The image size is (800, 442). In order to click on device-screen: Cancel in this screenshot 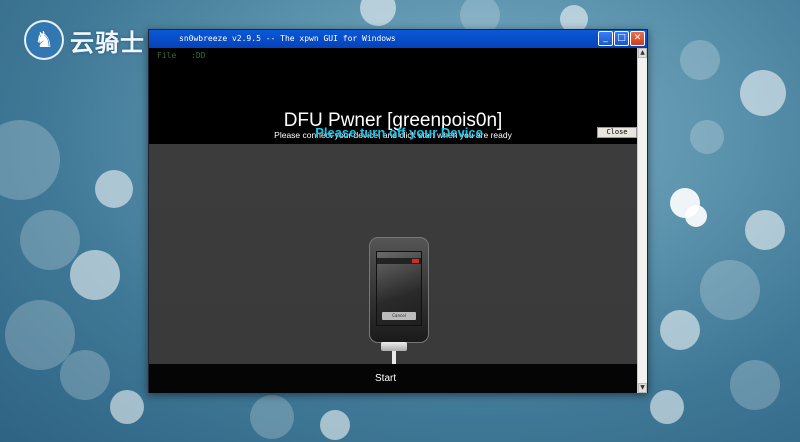, I will do `click(399, 288)`.